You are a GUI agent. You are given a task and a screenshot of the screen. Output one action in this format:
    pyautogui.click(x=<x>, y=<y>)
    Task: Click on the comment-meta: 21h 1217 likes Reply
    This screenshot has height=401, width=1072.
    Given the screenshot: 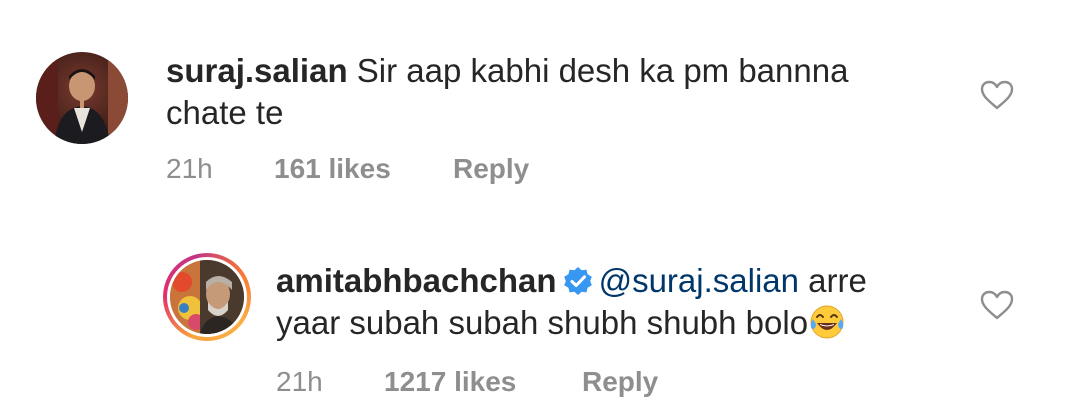 What is the action you would take?
    pyautogui.click(x=486, y=383)
    